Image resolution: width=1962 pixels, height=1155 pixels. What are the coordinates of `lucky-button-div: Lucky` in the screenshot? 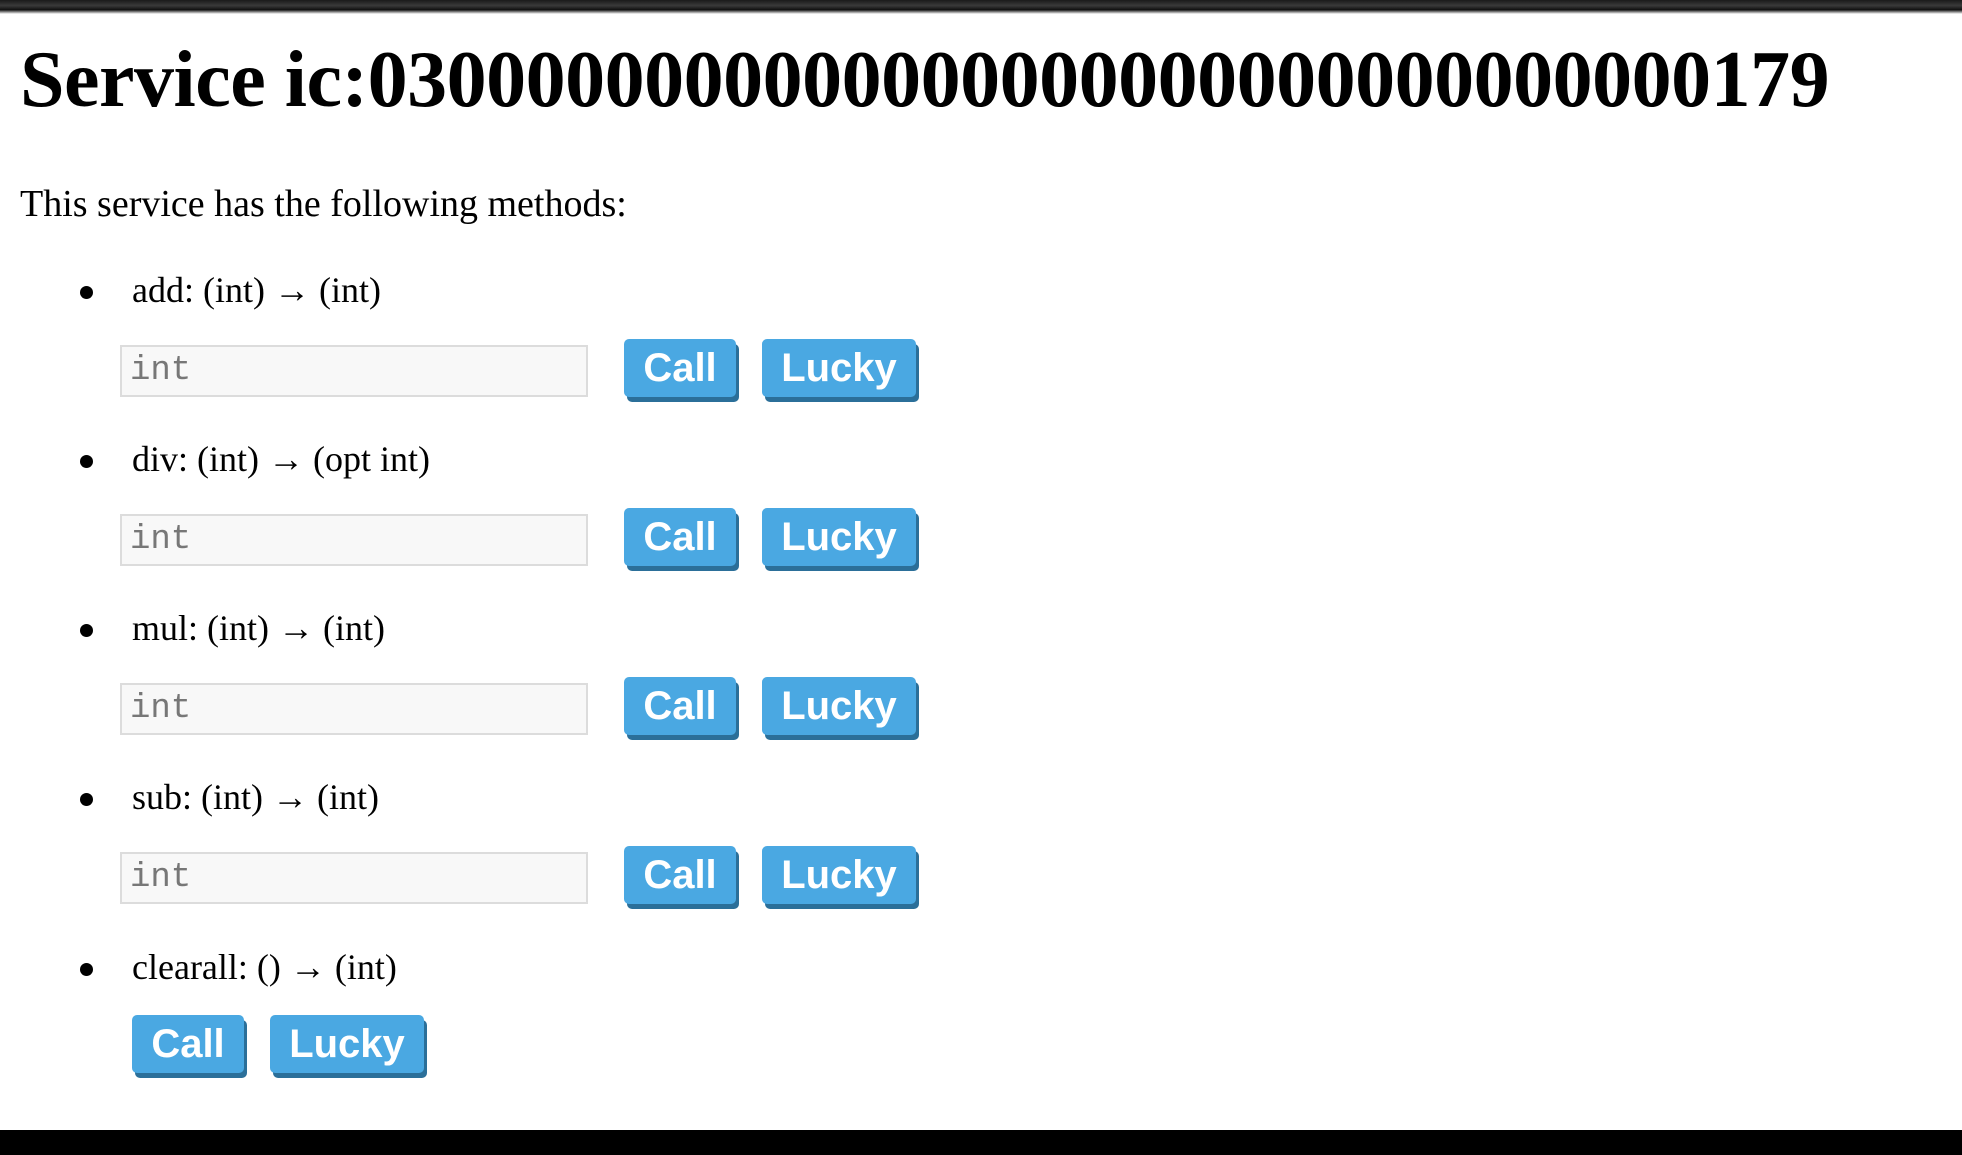 It's located at (839, 537).